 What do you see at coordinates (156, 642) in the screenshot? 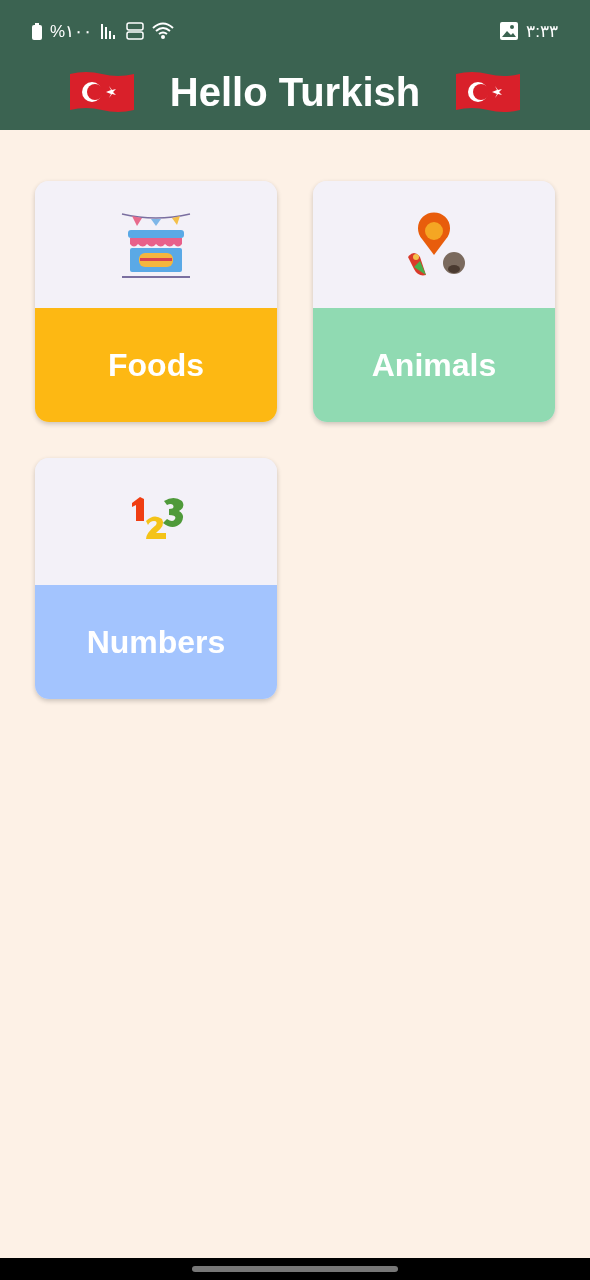
I see `category-label: Numbers` at bounding box center [156, 642].